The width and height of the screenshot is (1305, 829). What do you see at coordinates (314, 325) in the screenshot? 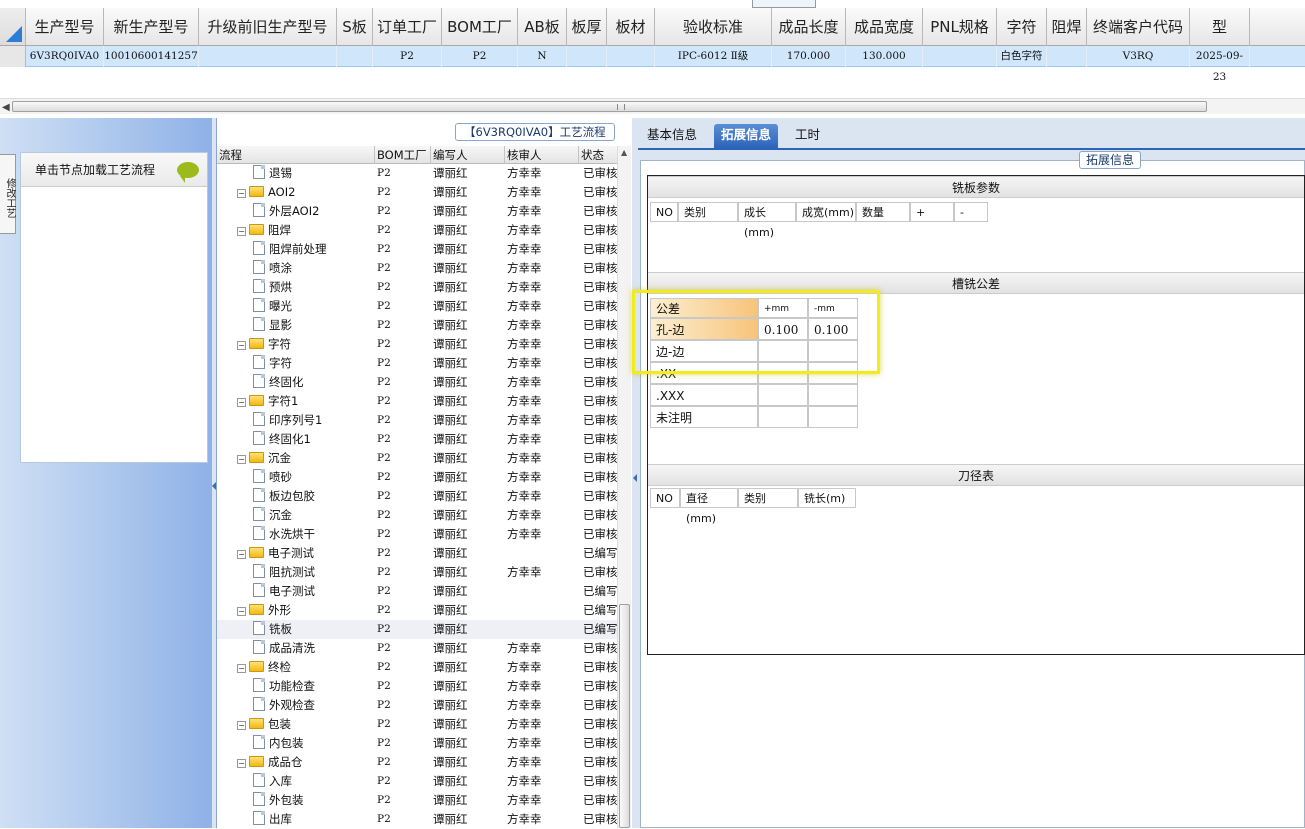
I see `tree-node-cell: 显影` at bounding box center [314, 325].